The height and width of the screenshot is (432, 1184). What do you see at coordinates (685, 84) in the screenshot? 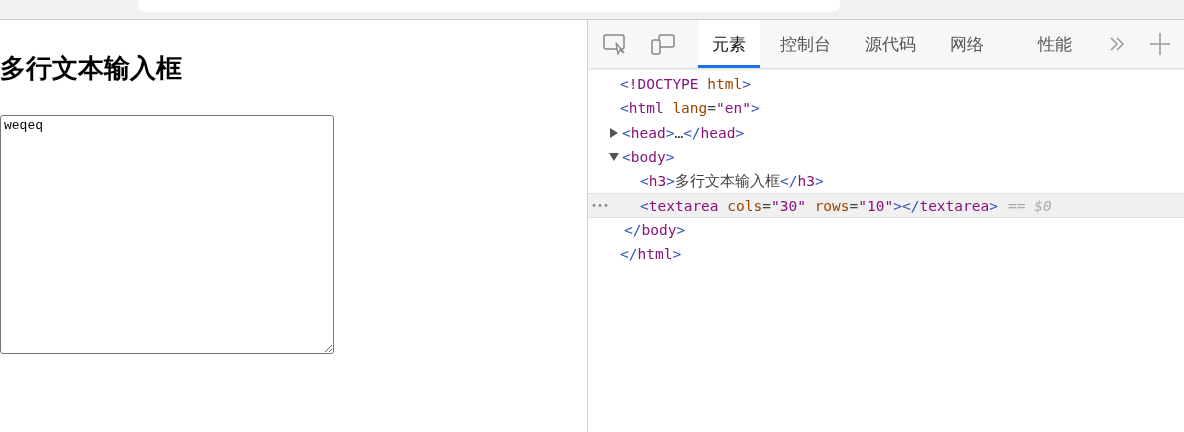
I see `dom-node-line: <!DOCTYPE html>` at bounding box center [685, 84].